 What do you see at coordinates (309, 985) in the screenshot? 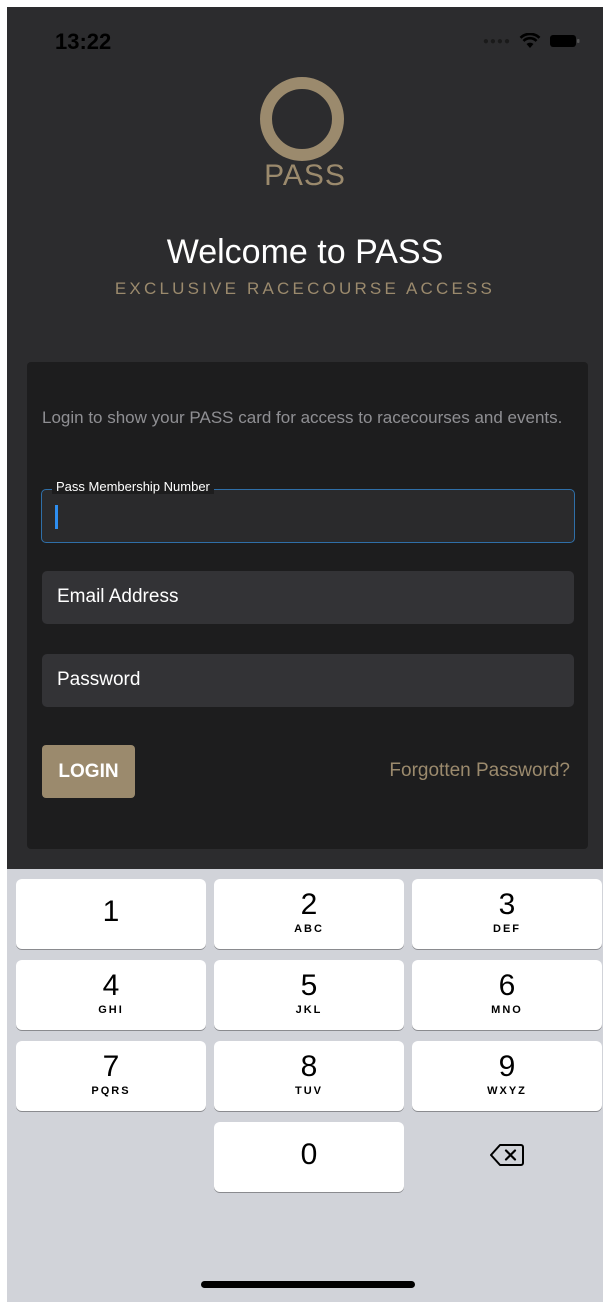
I see `key-digit: 5` at bounding box center [309, 985].